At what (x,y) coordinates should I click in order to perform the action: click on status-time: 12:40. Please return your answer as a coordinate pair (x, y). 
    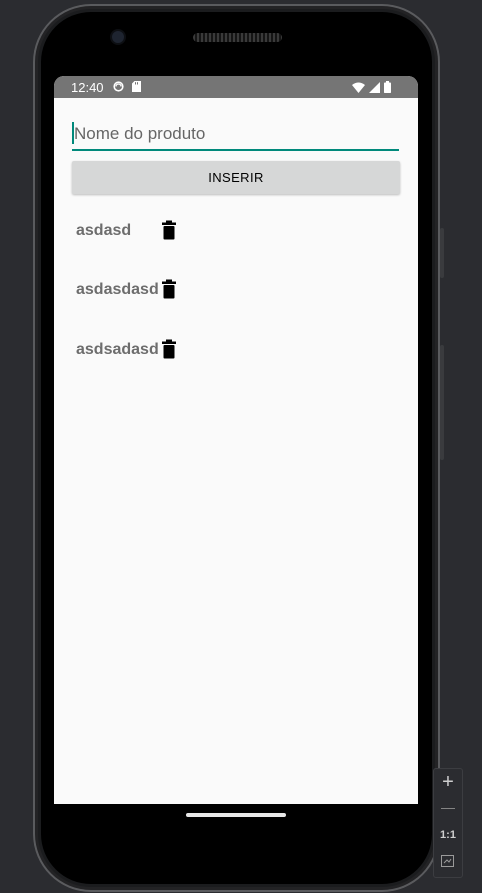
    Looking at the image, I should click on (87, 87).